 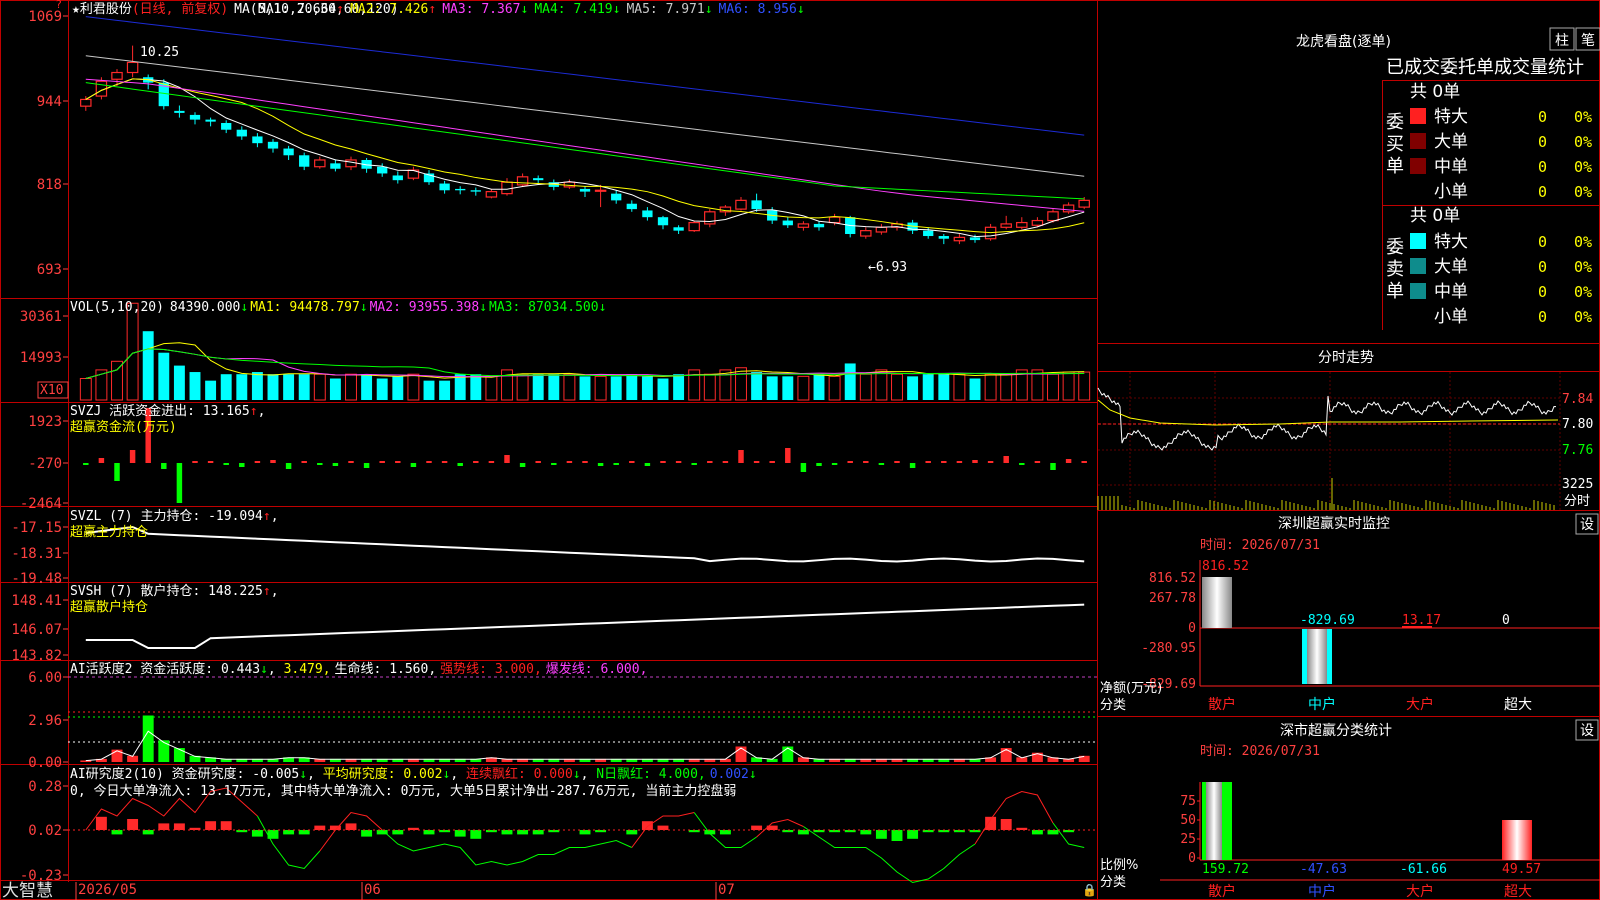 I want to click on classify-value: 159.72, so click(x=1225, y=869).